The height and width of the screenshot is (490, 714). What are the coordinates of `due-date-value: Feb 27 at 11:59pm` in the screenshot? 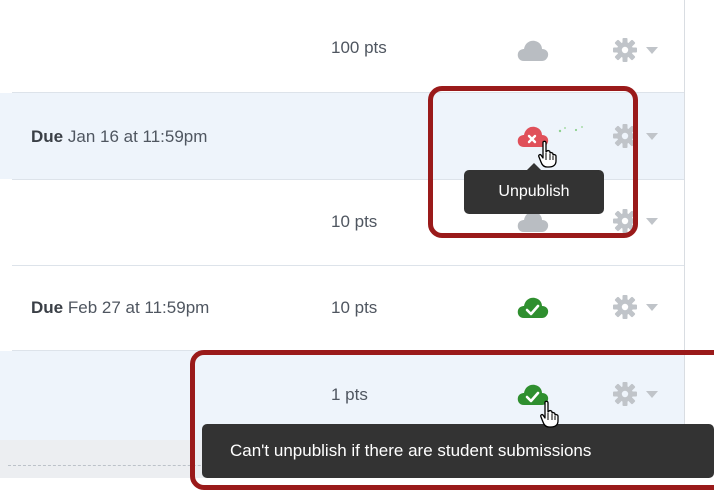 It's located at (138, 307).